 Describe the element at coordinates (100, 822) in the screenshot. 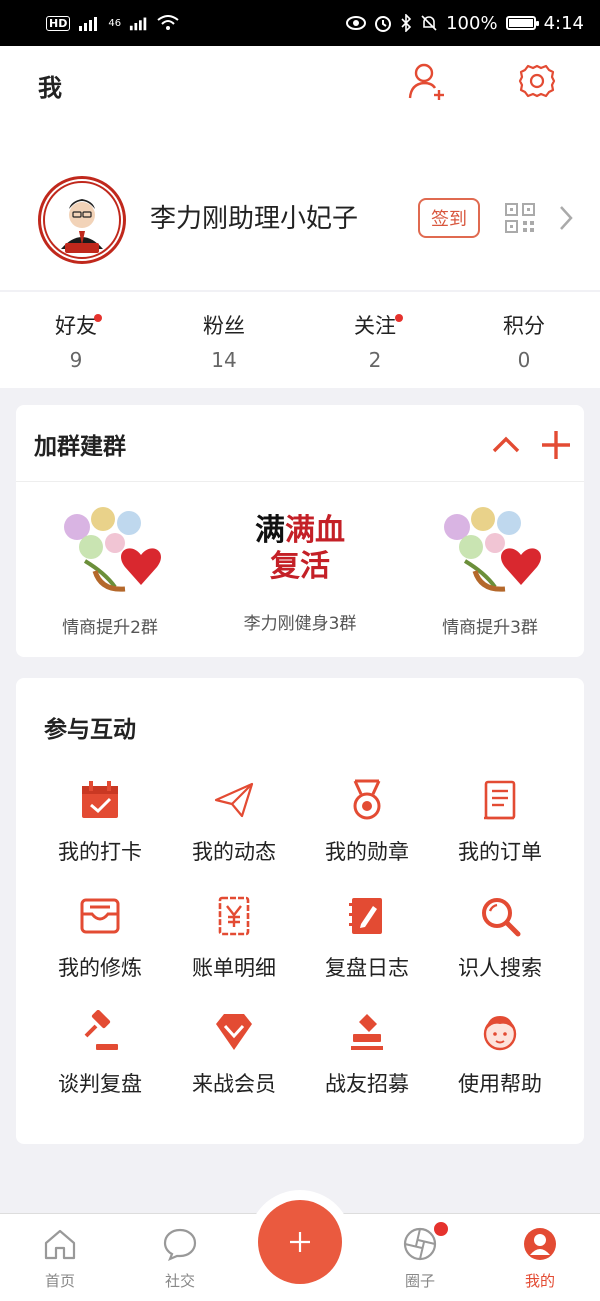

I see `grid-item-checkin: 我的打卡` at that location.